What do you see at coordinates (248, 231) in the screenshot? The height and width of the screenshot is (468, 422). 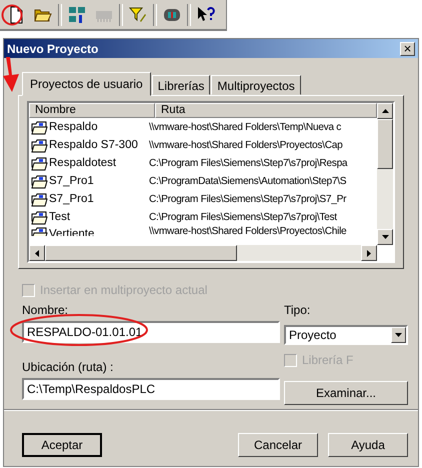 I see `project-path: \\vmware-host\Shared Folders\Proyectos\Chile` at bounding box center [248, 231].